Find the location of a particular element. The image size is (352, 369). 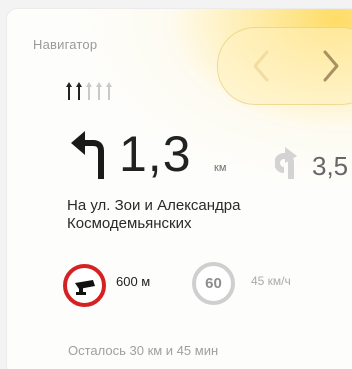

speed-camera-icon is located at coordinates (84, 287).